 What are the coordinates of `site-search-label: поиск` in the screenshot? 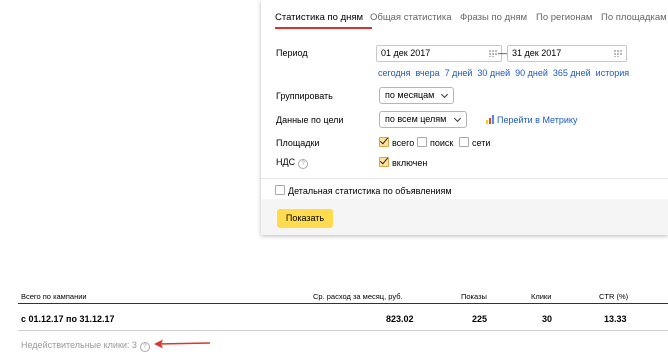 It's located at (442, 143).